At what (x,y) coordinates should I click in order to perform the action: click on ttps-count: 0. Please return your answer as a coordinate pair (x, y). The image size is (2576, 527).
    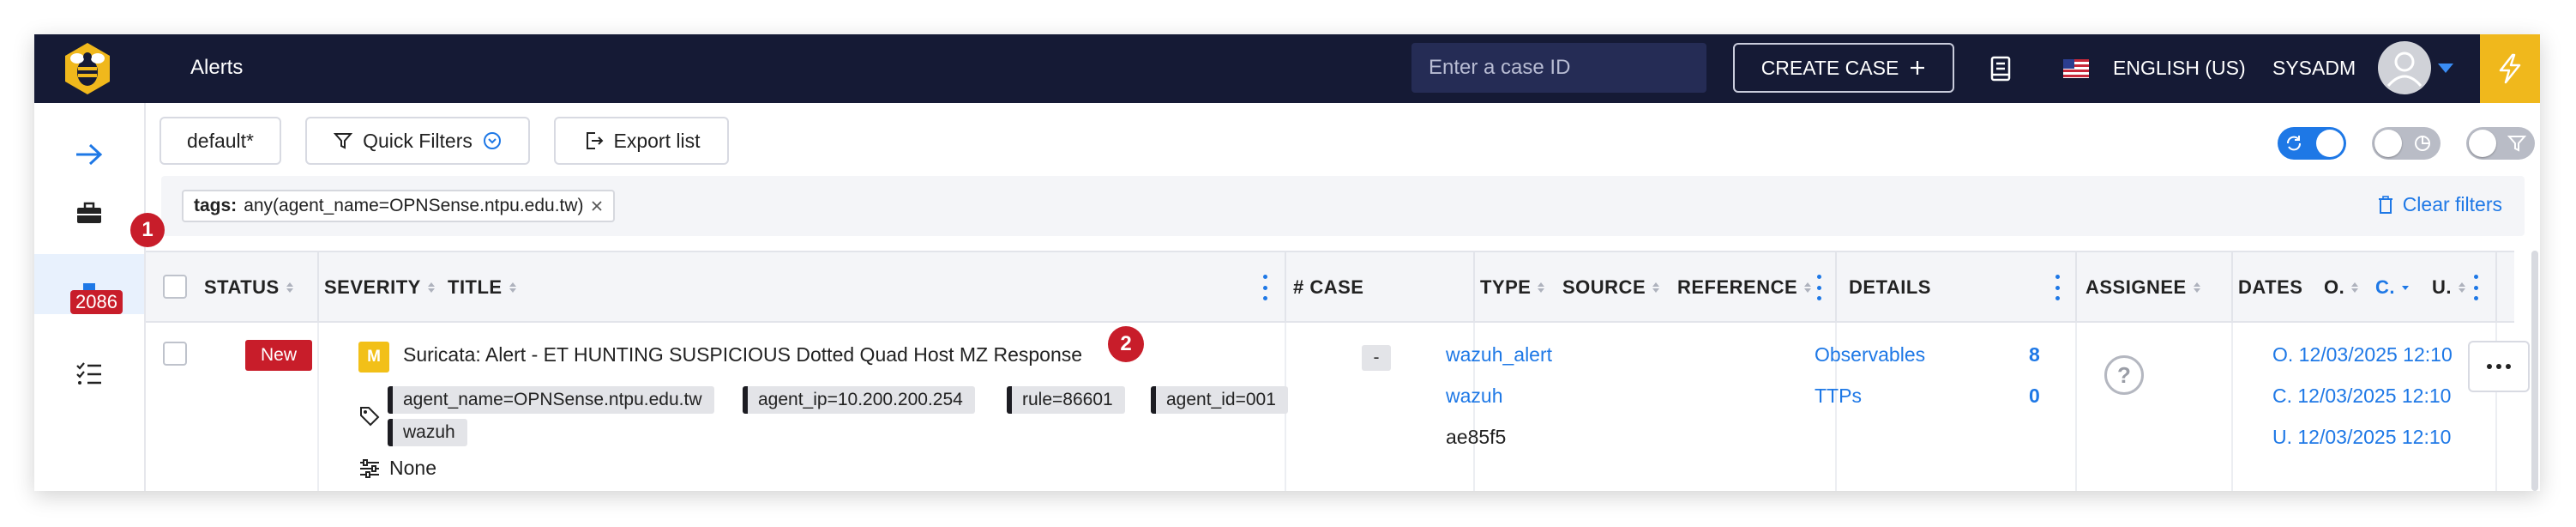
    Looking at the image, I should click on (2035, 396).